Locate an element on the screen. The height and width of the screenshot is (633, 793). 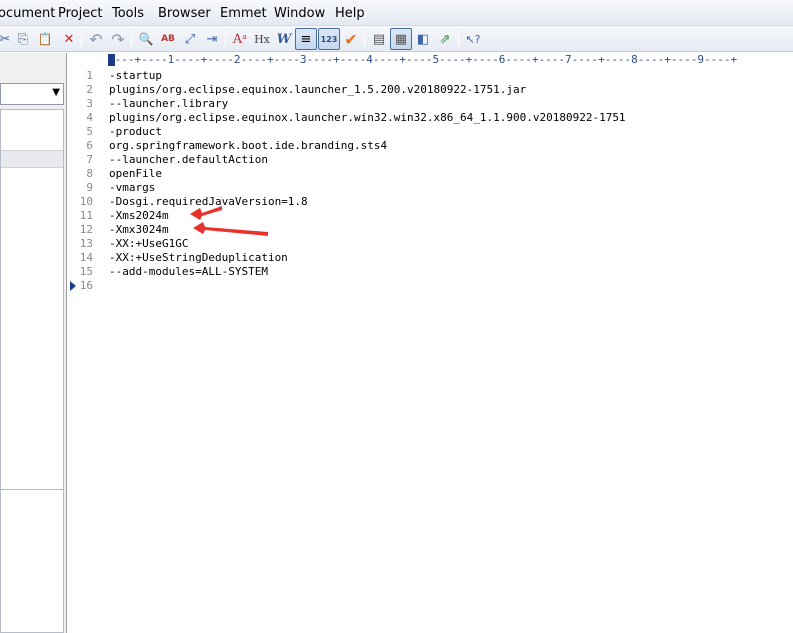
code-line: --launcher.library is located at coordinates (168, 104).